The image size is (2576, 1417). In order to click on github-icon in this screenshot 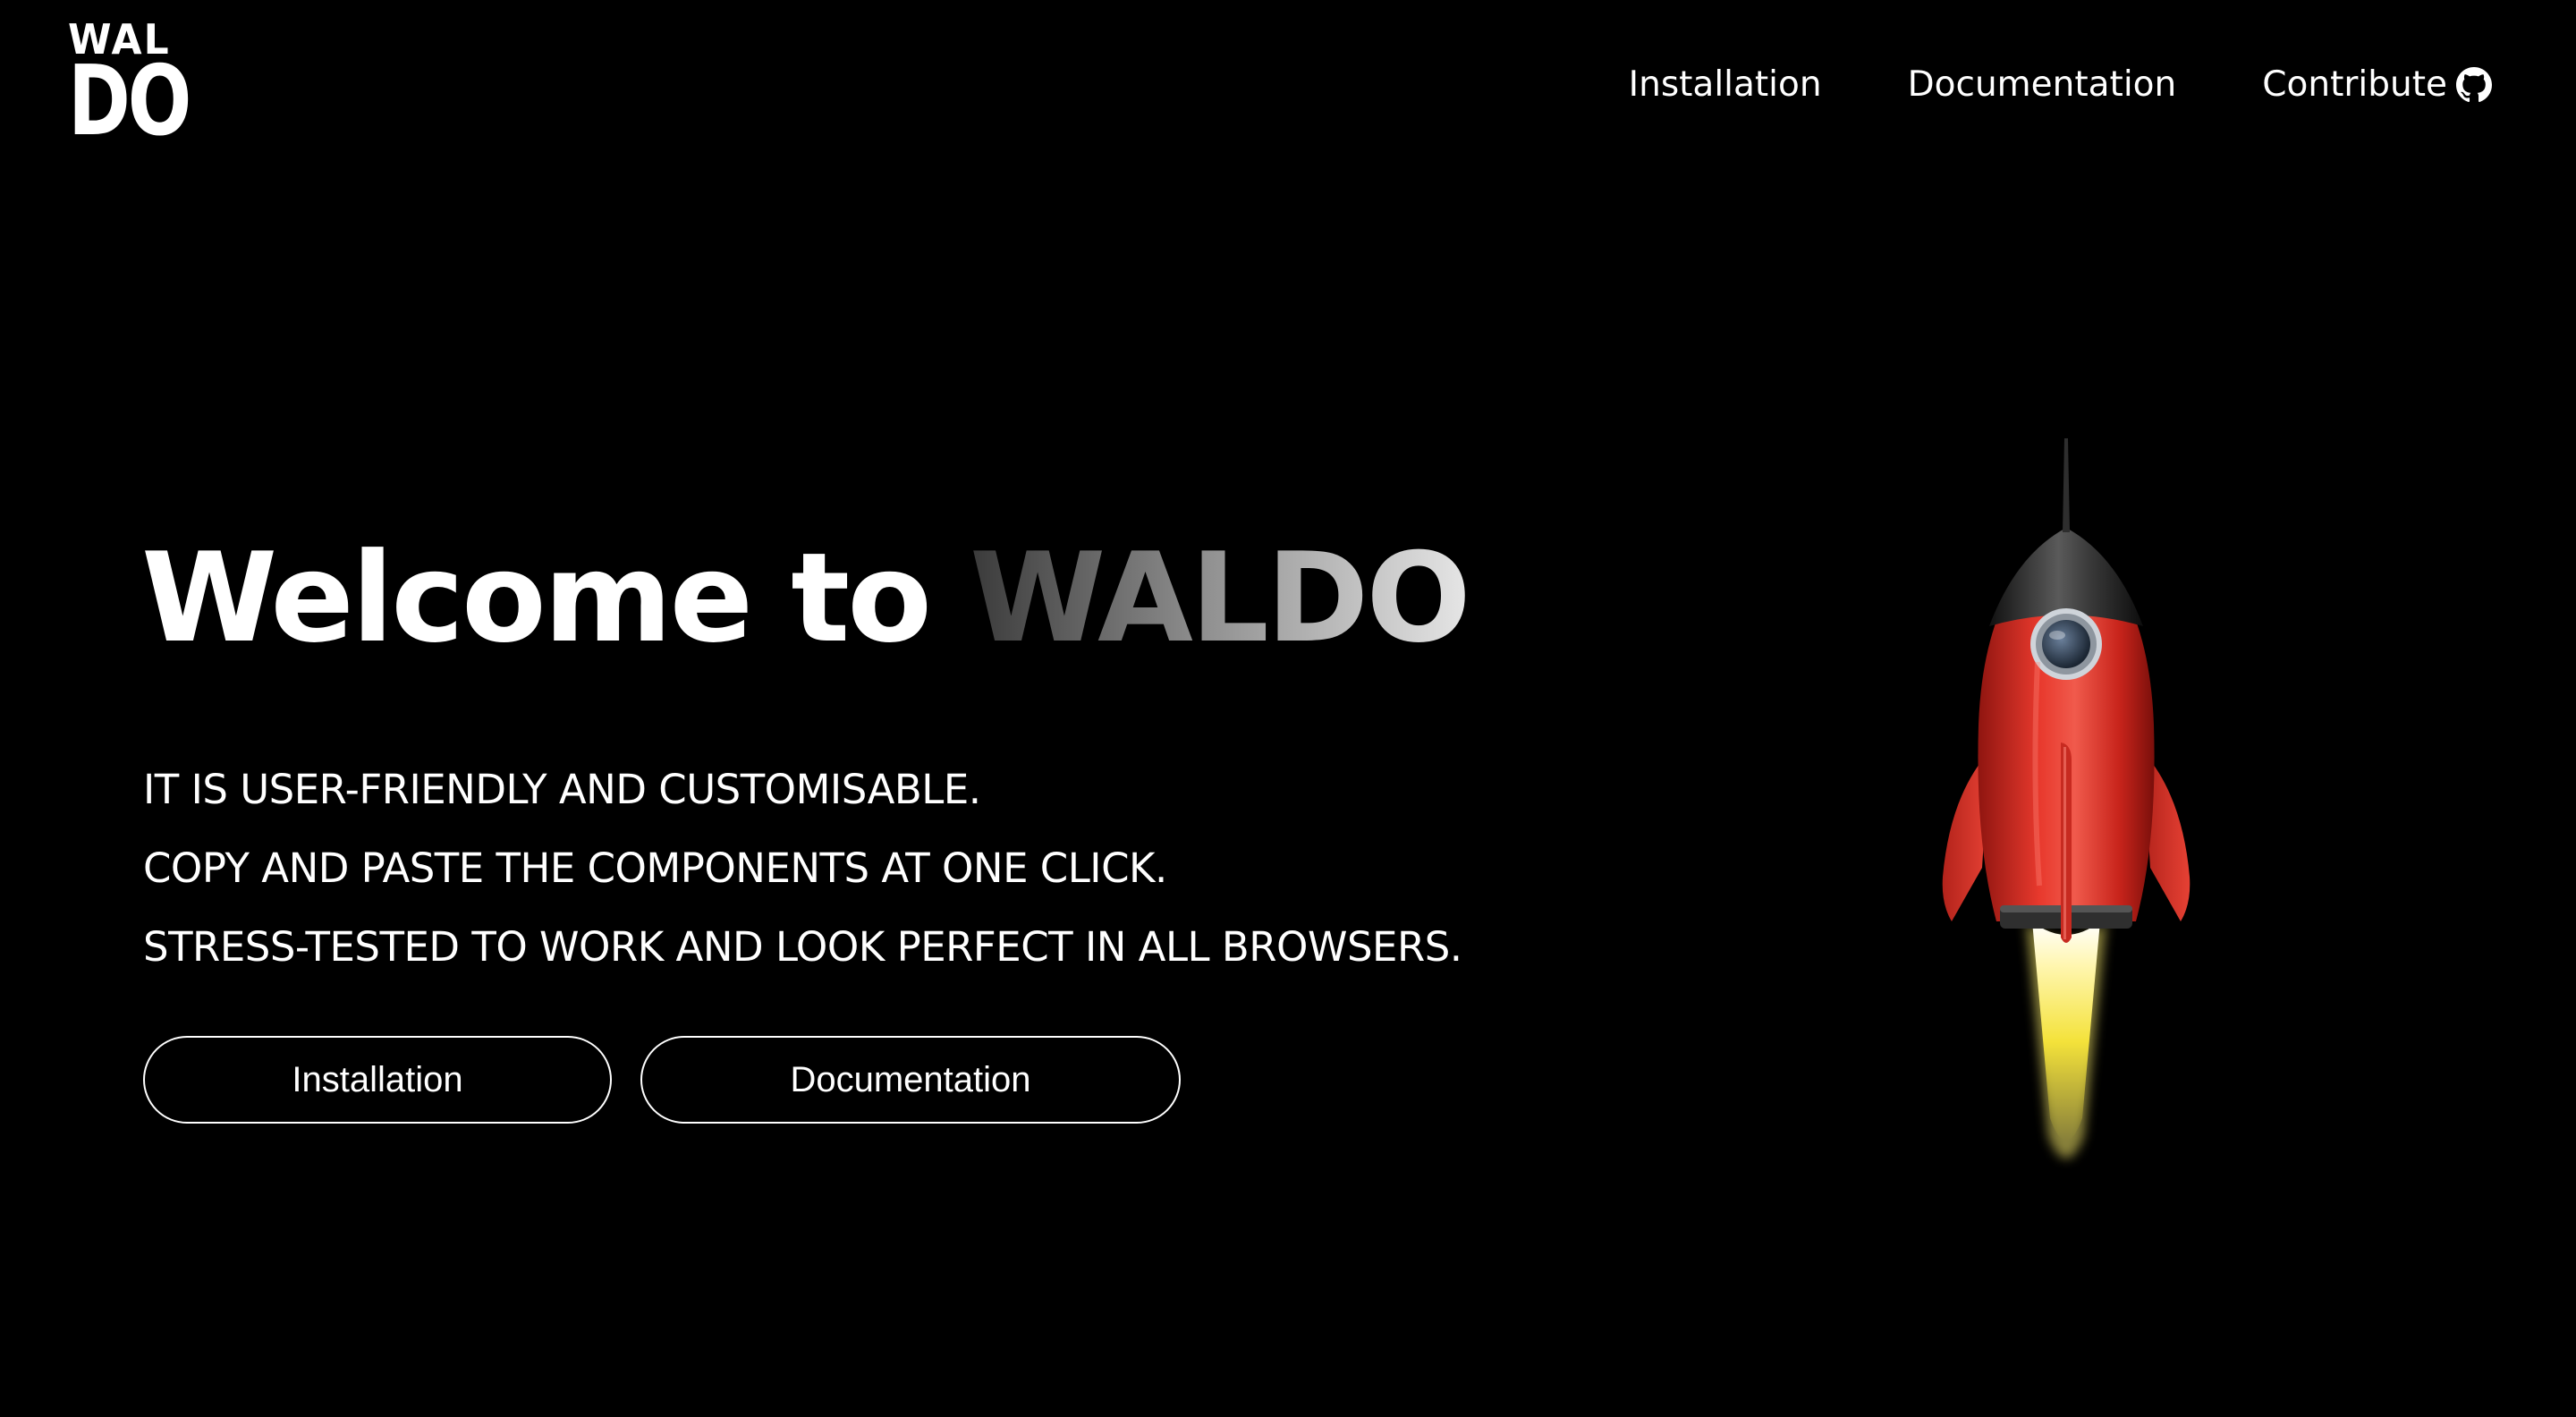, I will do `click(2474, 84)`.